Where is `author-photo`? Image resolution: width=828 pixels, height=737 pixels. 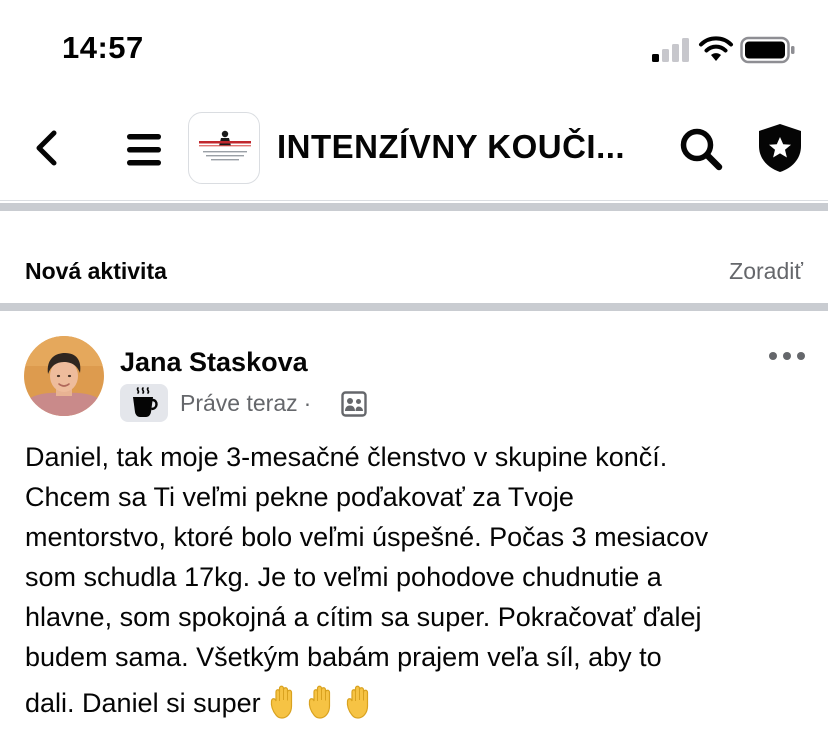 author-photo is located at coordinates (64, 376).